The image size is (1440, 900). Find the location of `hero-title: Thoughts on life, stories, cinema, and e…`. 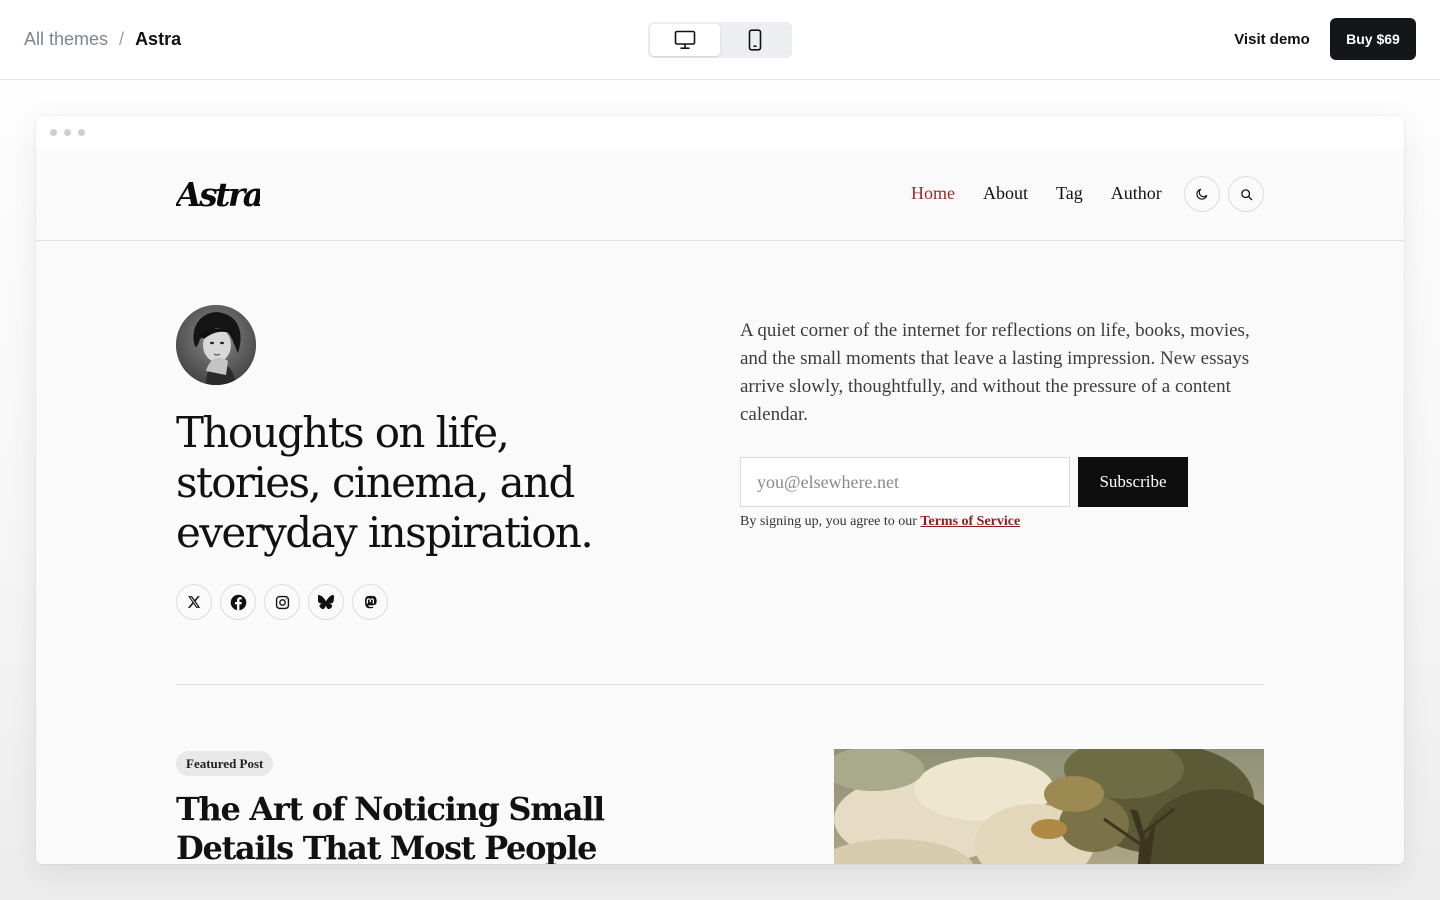

hero-title: Thoughts on life, stories, cinema, and e… is located at coordinates (385, 482).